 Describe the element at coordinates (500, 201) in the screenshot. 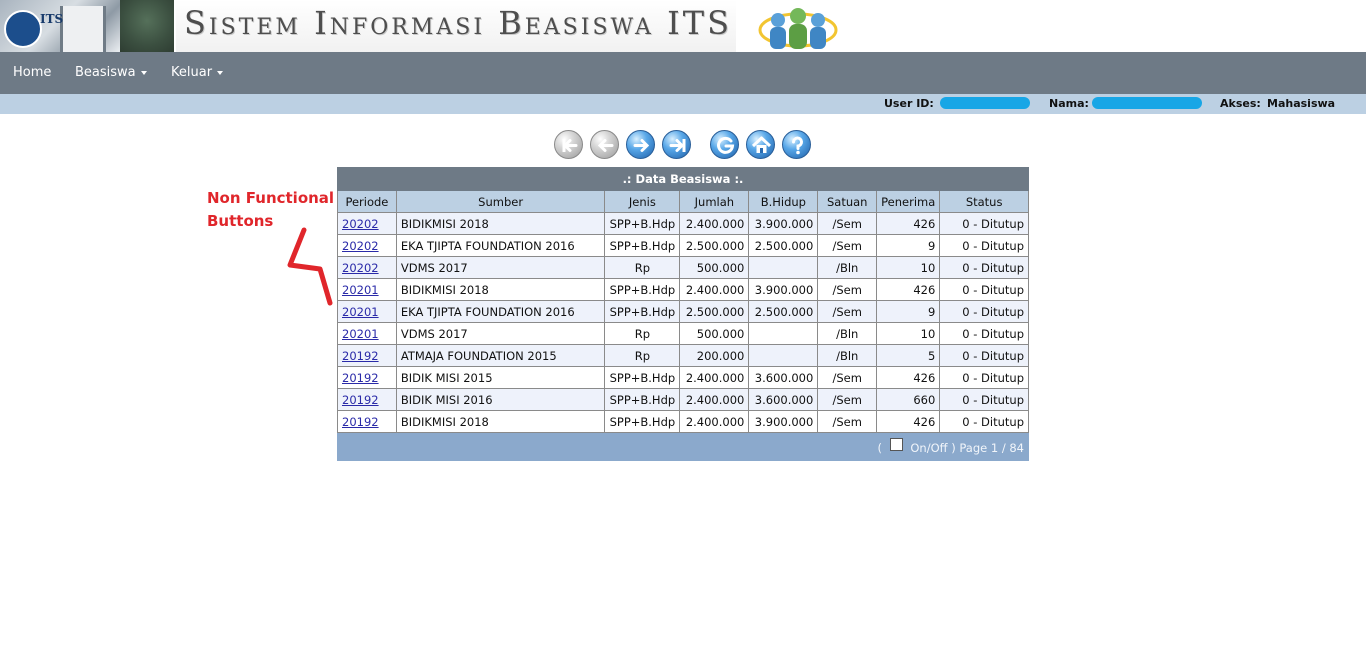

I see `col-header-sumber: Sumber` at that location.